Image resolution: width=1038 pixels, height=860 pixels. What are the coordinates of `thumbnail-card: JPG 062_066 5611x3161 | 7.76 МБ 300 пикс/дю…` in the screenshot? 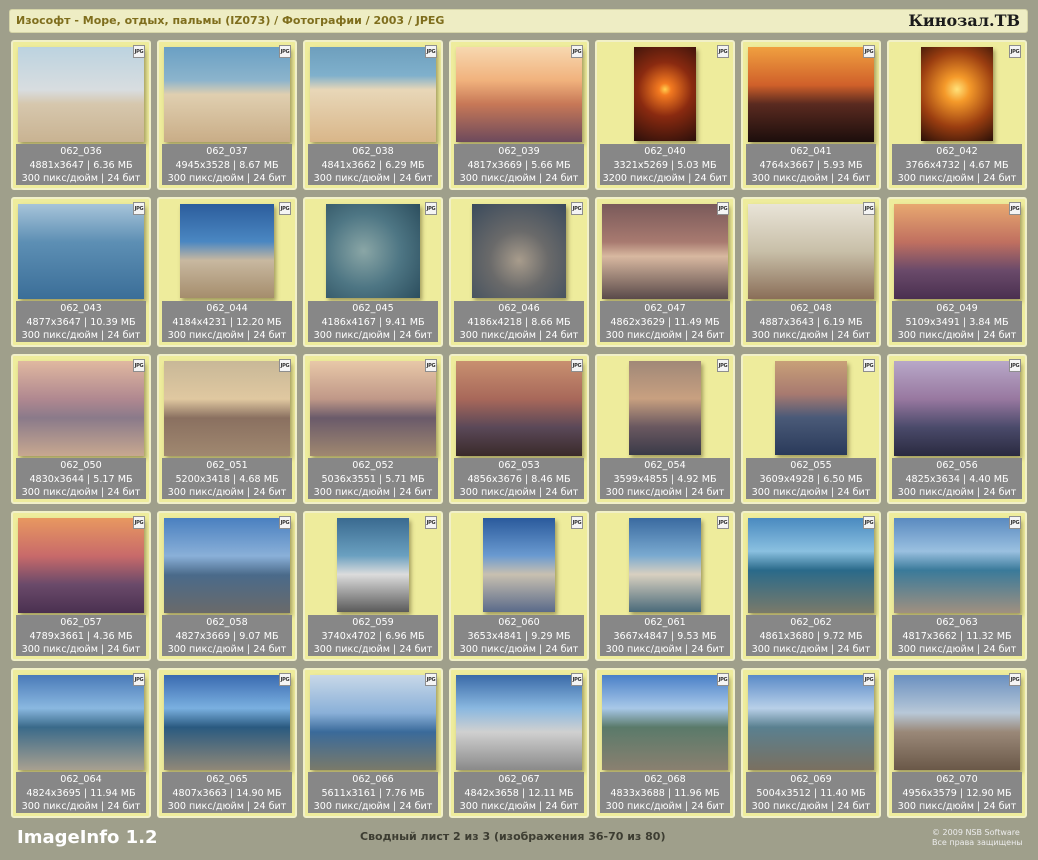 It's located at (373, 743).